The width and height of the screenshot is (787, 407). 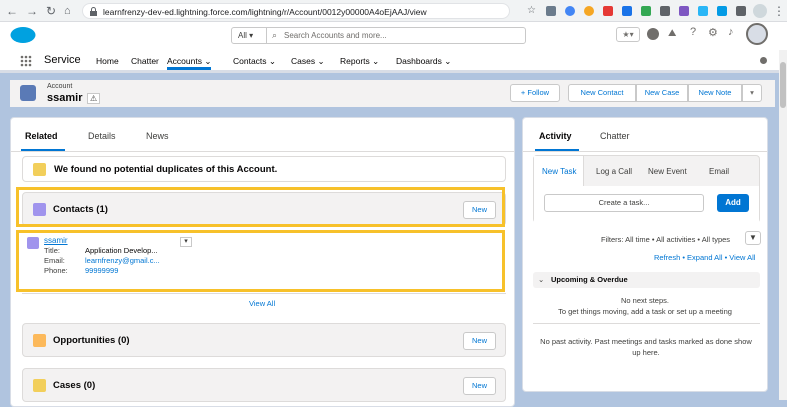 What do you see at coordinates (589, 279) in the screenshot?
I see `upcoming-title: Upcoming & Overdue` at bounding box center [589, 279].